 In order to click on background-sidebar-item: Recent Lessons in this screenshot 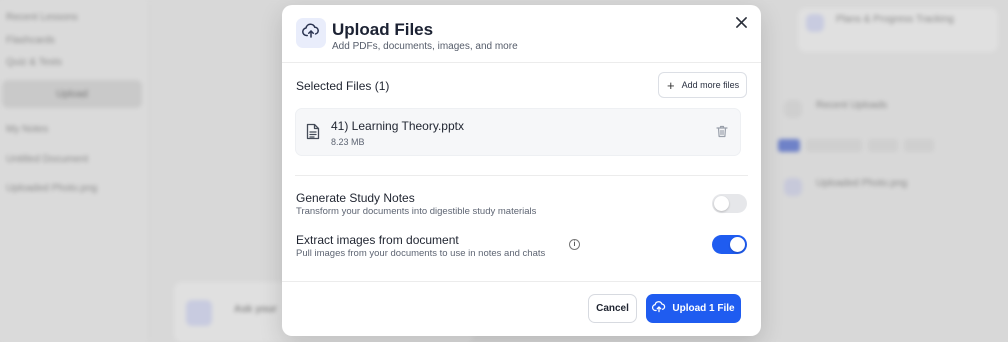, I will do `click(42, 17)`.